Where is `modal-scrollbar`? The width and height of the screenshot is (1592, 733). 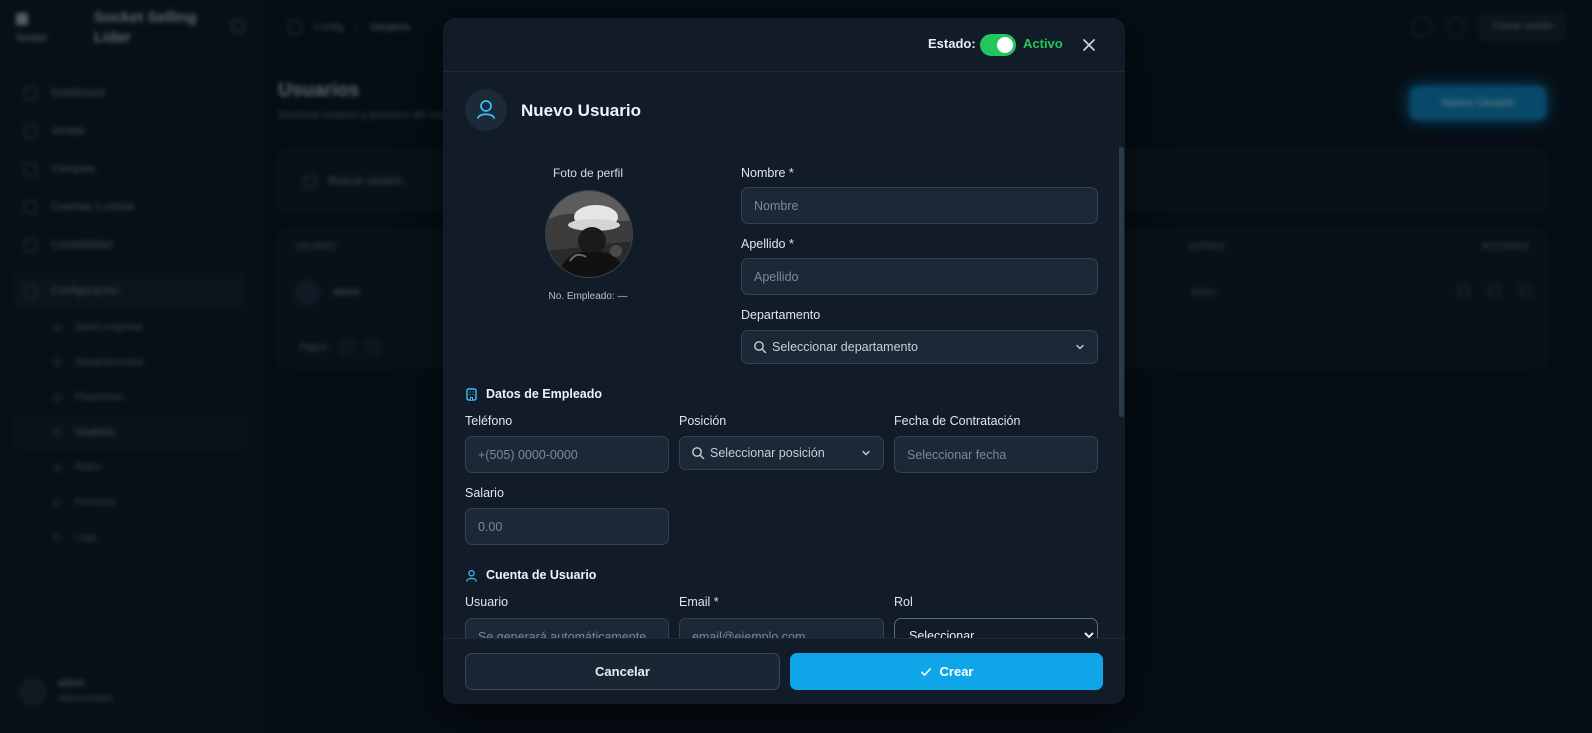 modal-scrollbar is located at coordinates (1121, 355).